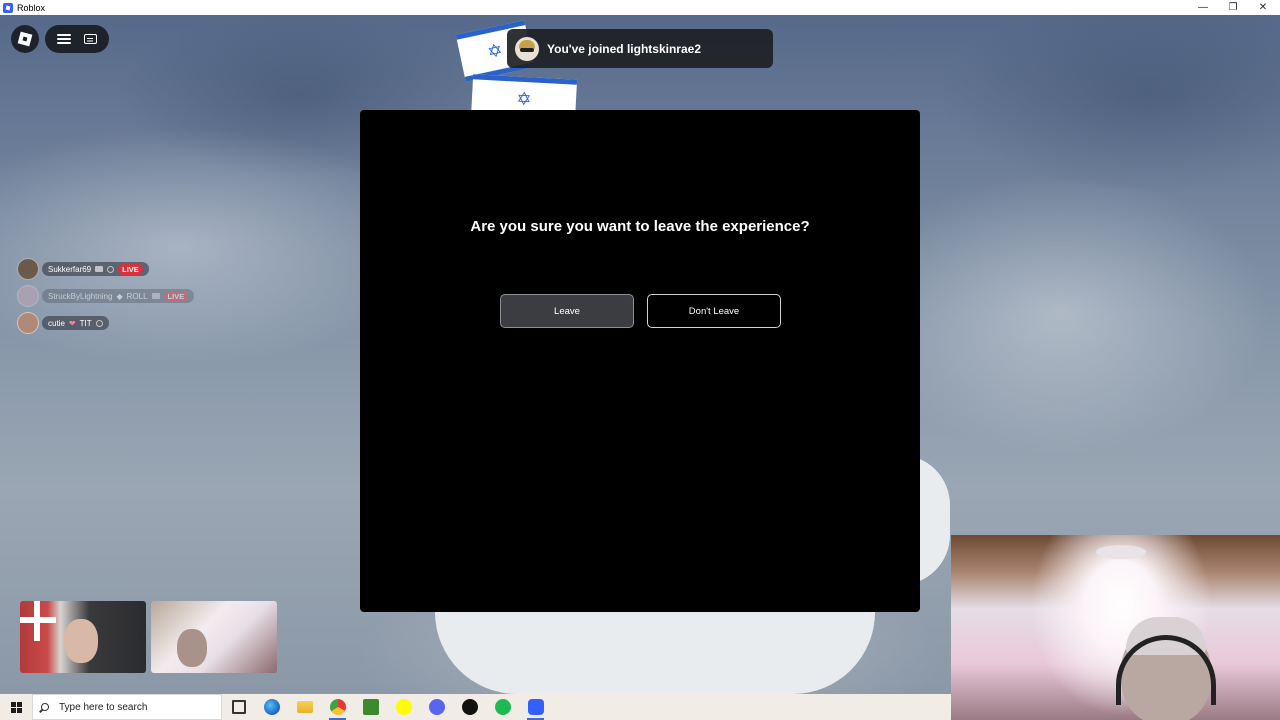  I want to click on join-notification-text: You've joined lightskinrae2, so click(624, 48).